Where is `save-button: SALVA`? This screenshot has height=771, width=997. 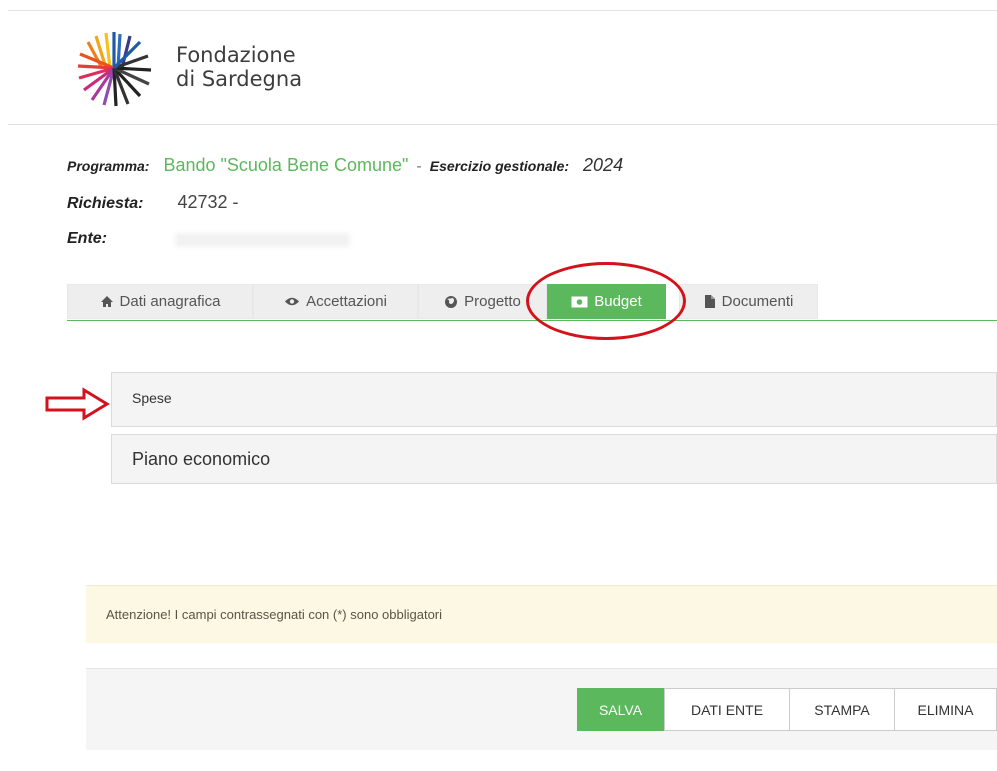 save-button: SALVA is located at coordinates (620, 709).